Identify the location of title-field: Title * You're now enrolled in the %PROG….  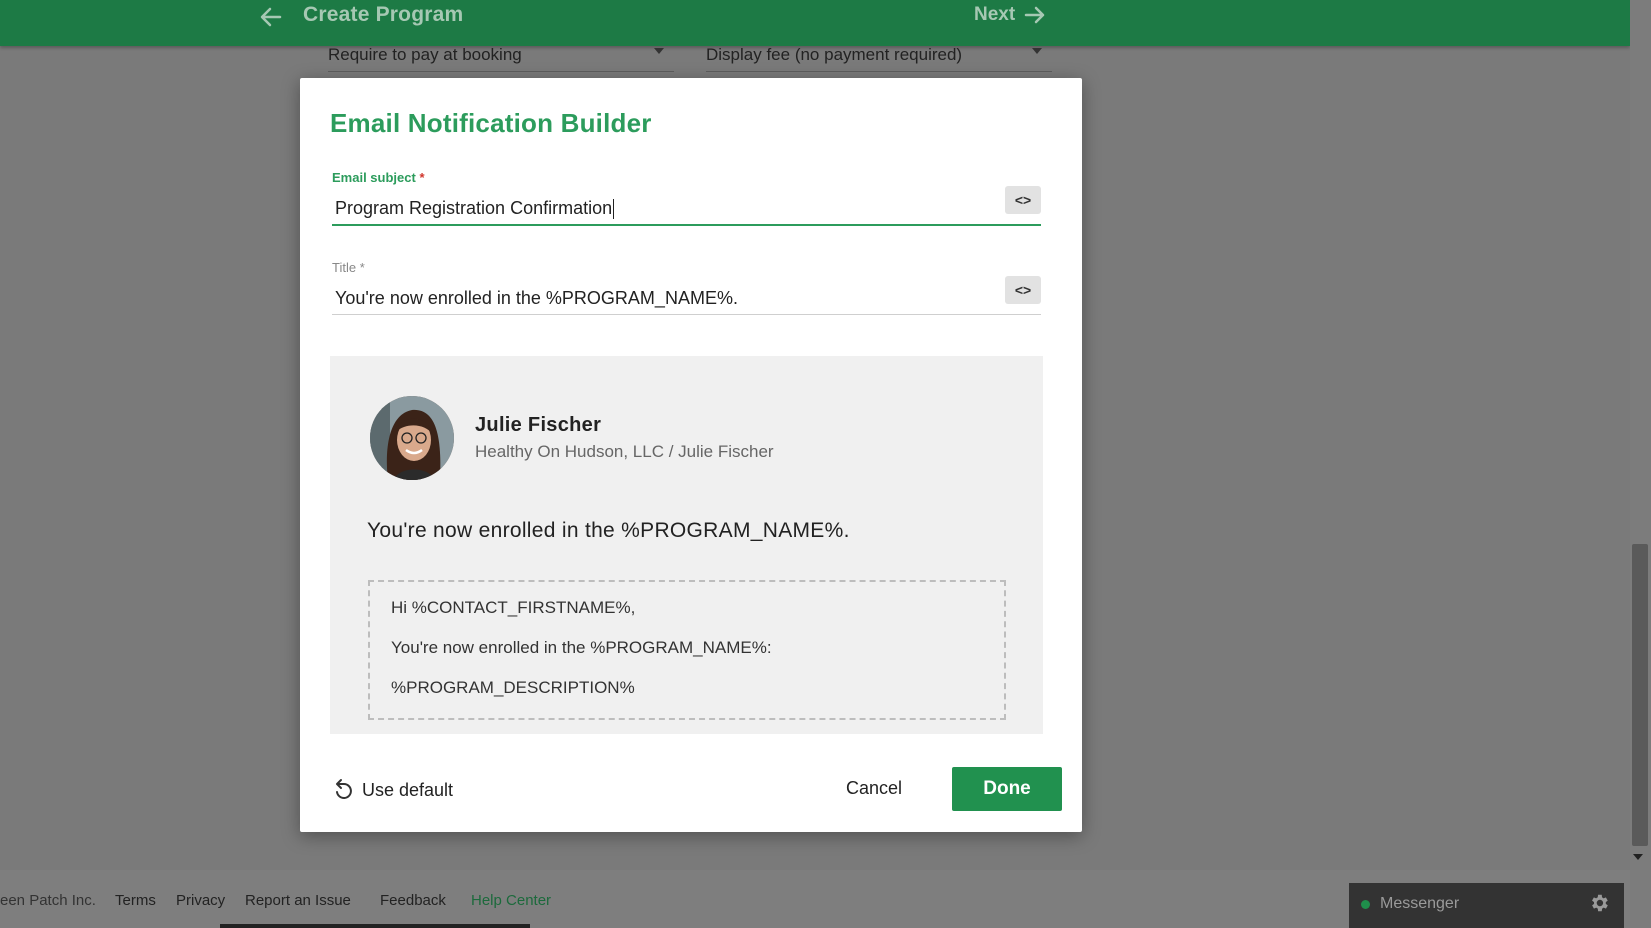
(686, 288).